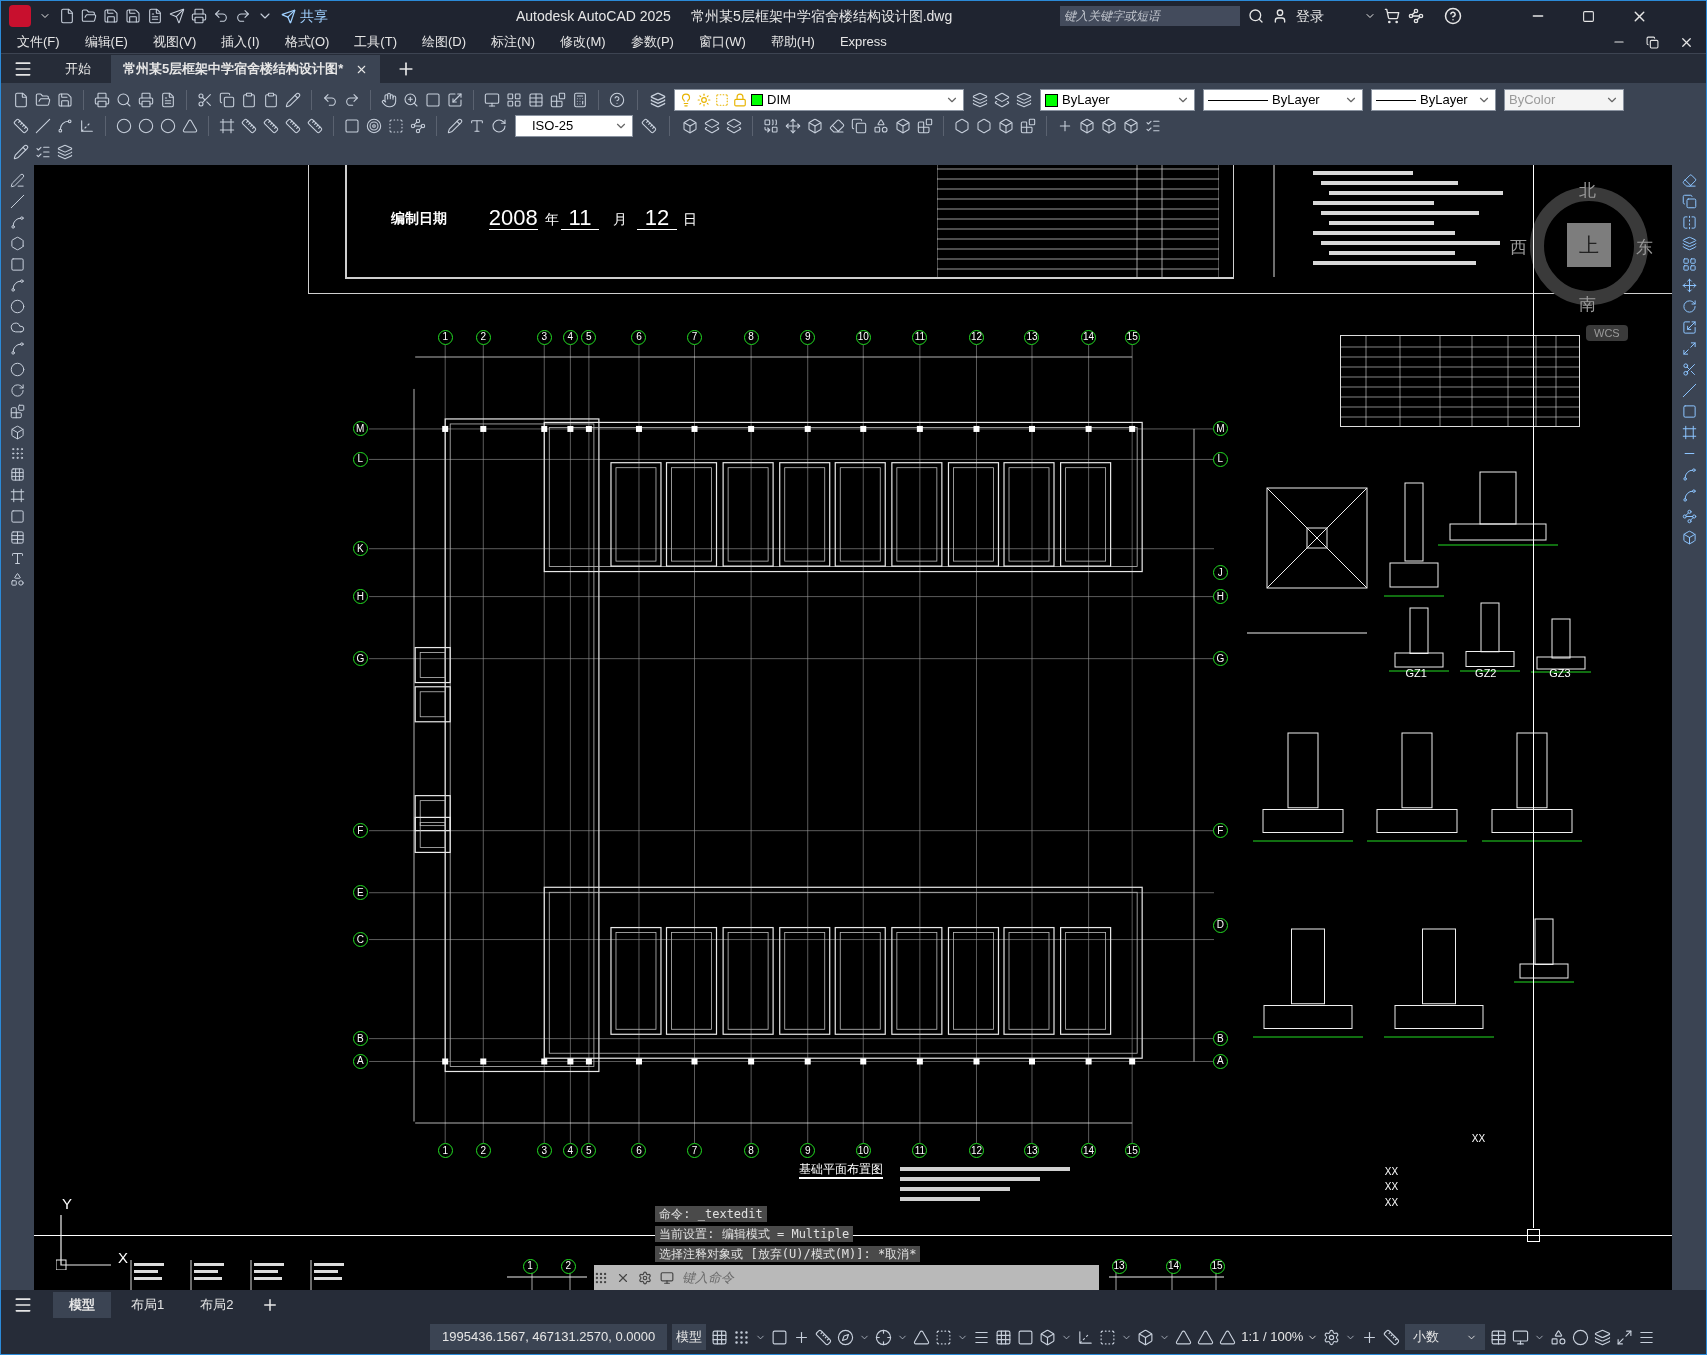  What do you see at coordinates (1644, 248) in the screenshot?
I see `compass-label: 东` at bounding box center [1644, 248].